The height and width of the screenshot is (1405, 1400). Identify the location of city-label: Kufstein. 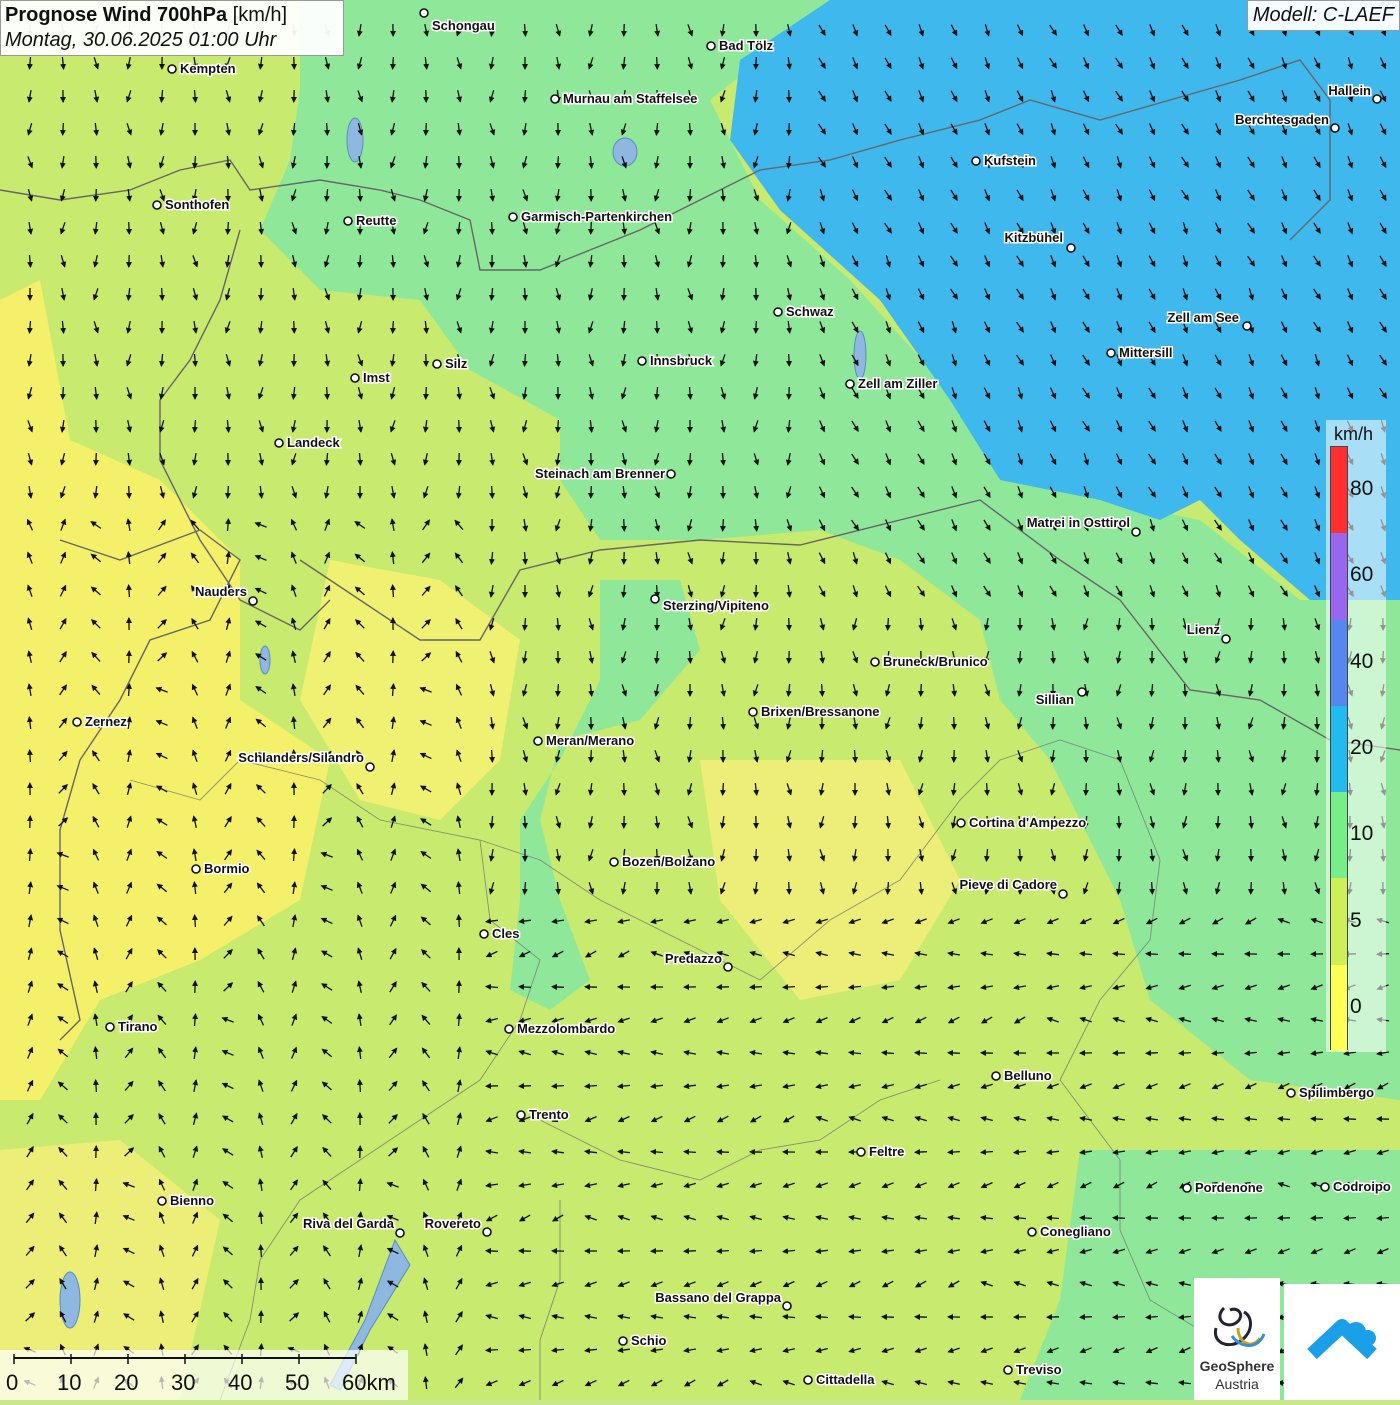
(1010, 160).